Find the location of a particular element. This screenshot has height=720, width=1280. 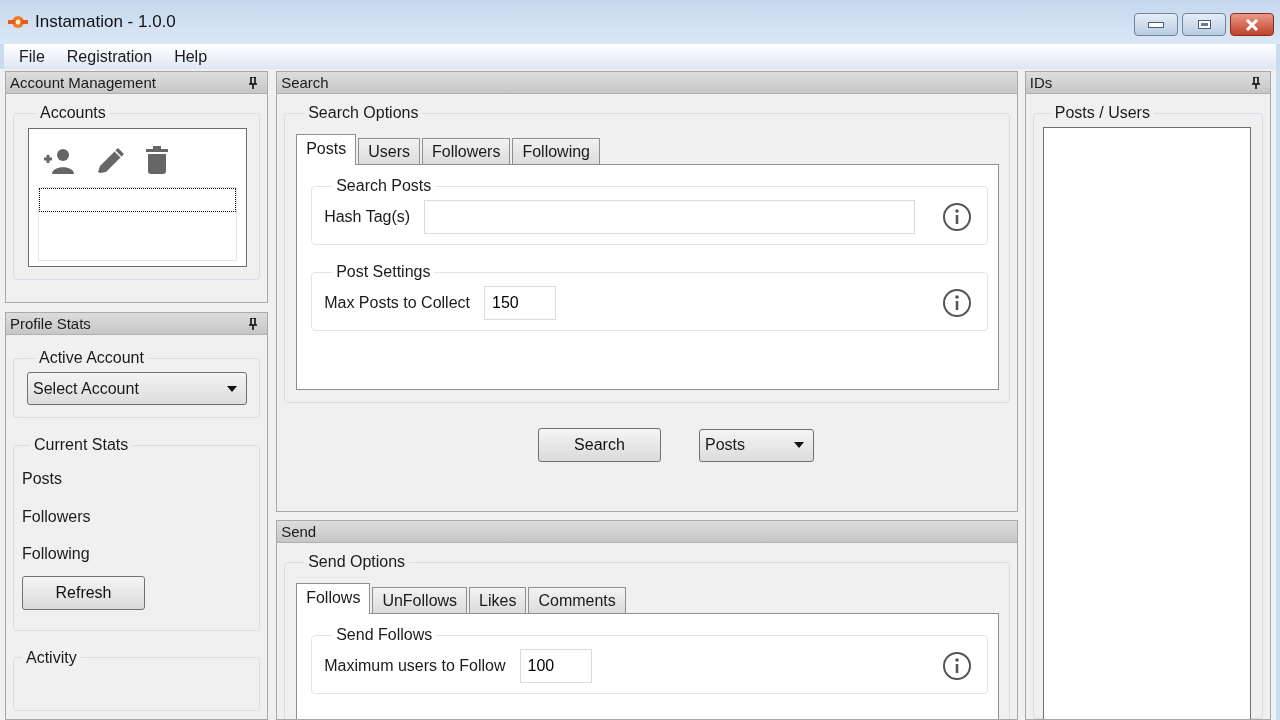

stat-label: Following is located at coordinates (56, 554).